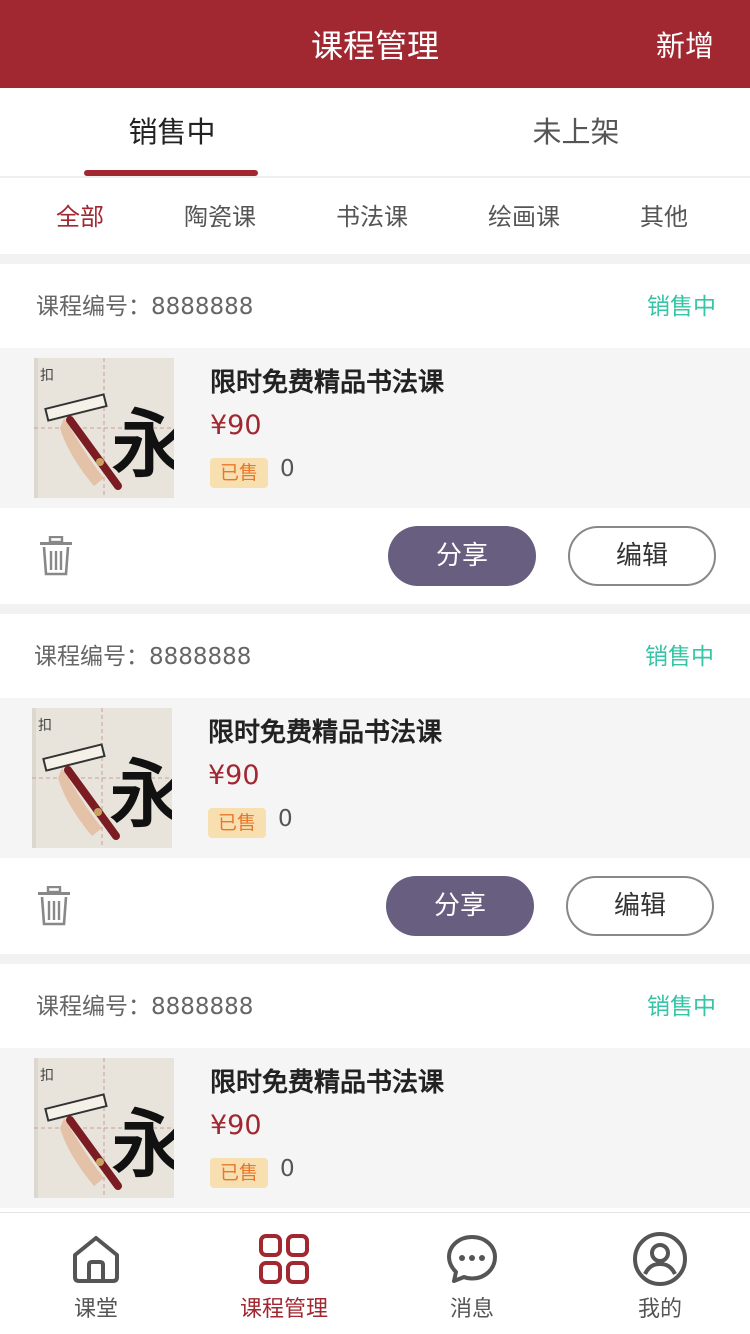  I want to click on category-ceramics: 陶瓷课, so click(220, 217).